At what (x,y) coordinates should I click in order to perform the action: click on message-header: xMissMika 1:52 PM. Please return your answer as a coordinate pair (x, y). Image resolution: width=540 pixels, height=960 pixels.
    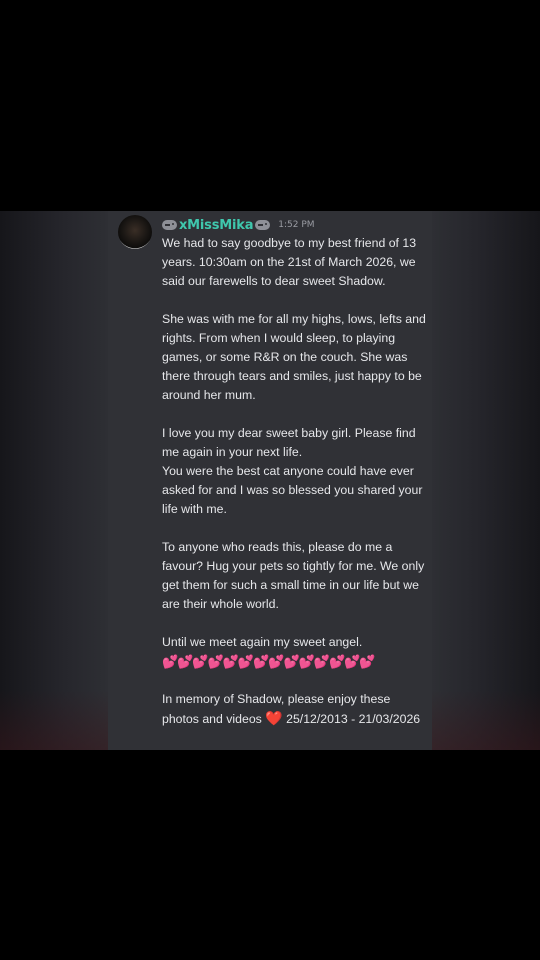
    Looking at the image, I should click on (238, 225).